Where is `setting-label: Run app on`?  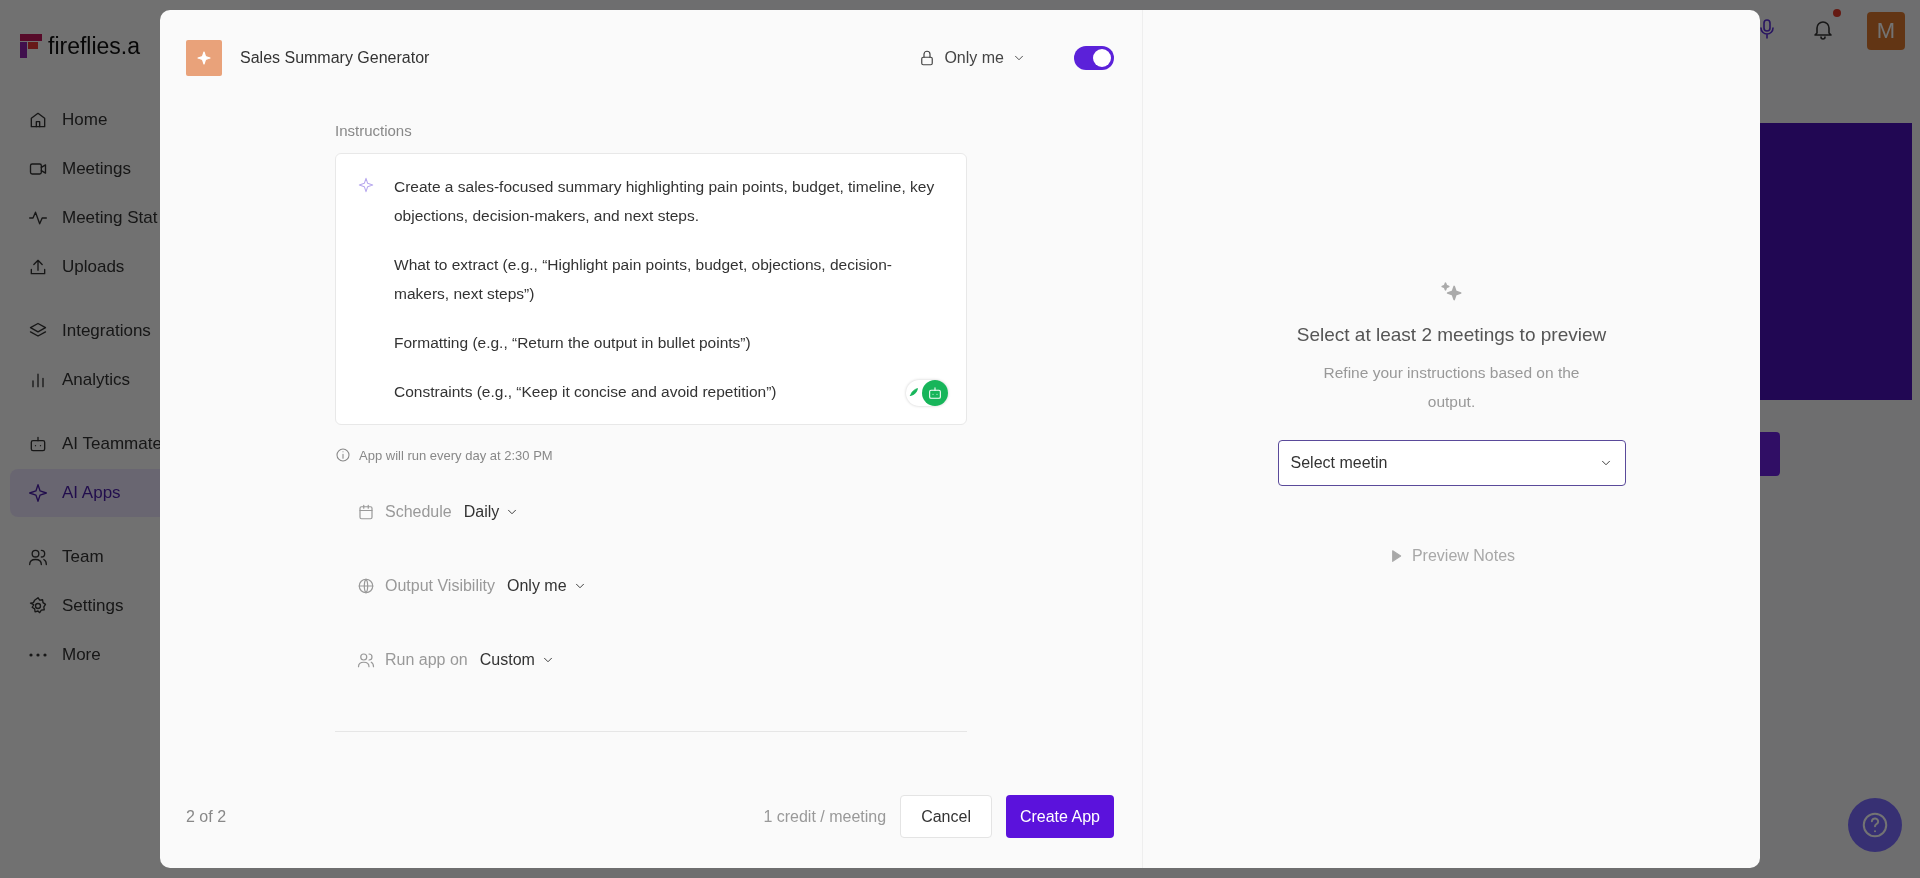 setting-label: Run app on is located at coordinates (426, 660).